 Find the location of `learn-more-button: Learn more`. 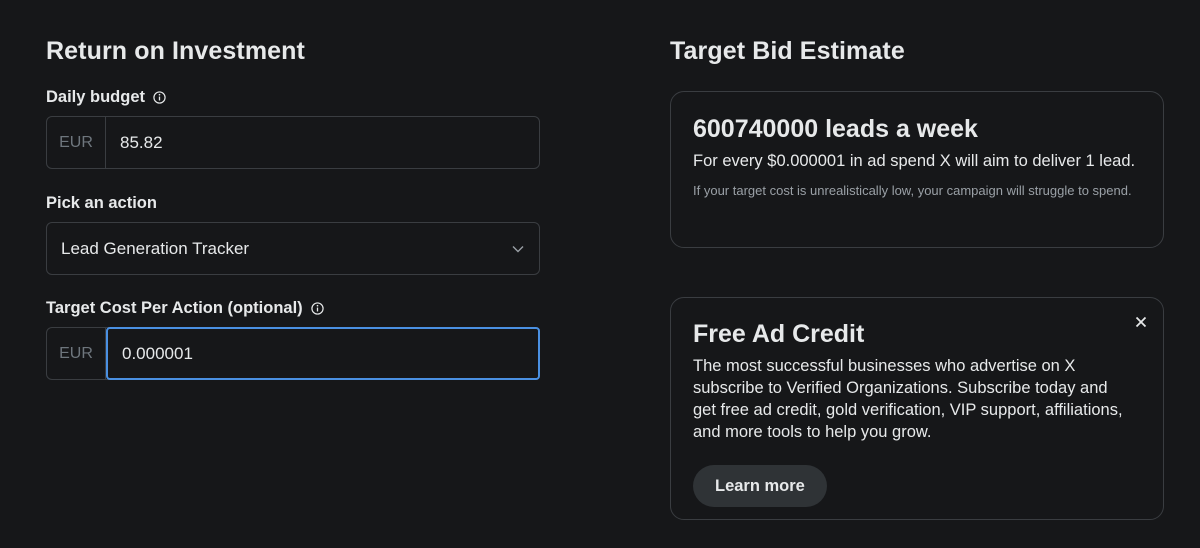

learn-more-button: Learn more is located at coordinates (760, 486).